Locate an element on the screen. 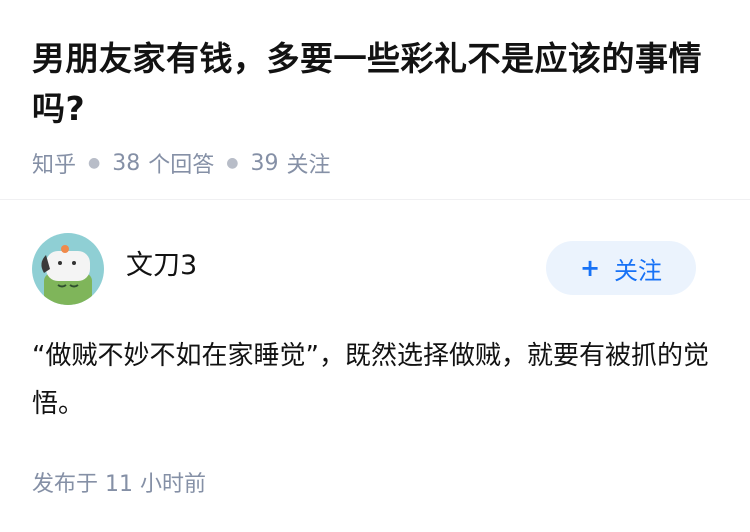 The image size is (750, 532). follow-count: 39 is located at coordinates (264, 163).